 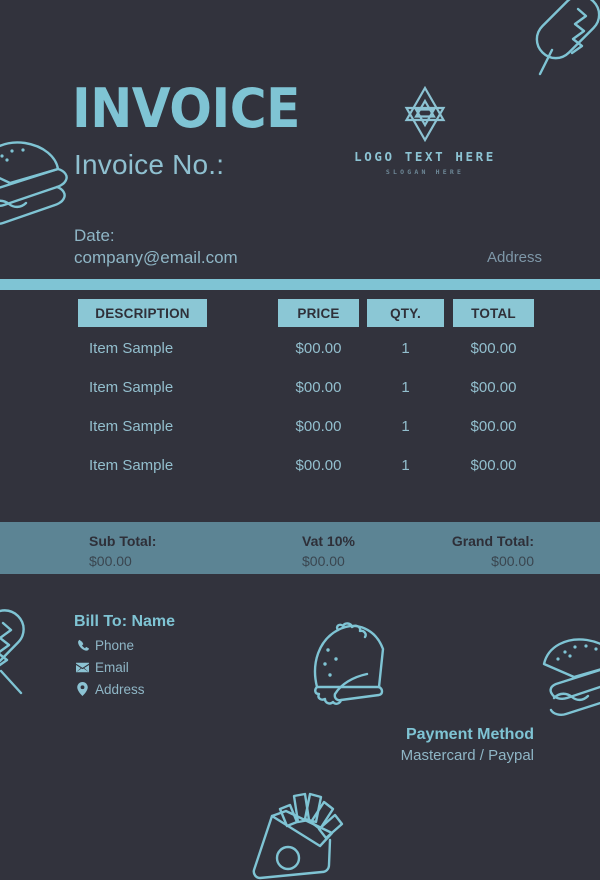 I want to click on payment-method-block: Payment Method Mastercard / Paypal, so click(x=417, y=745).